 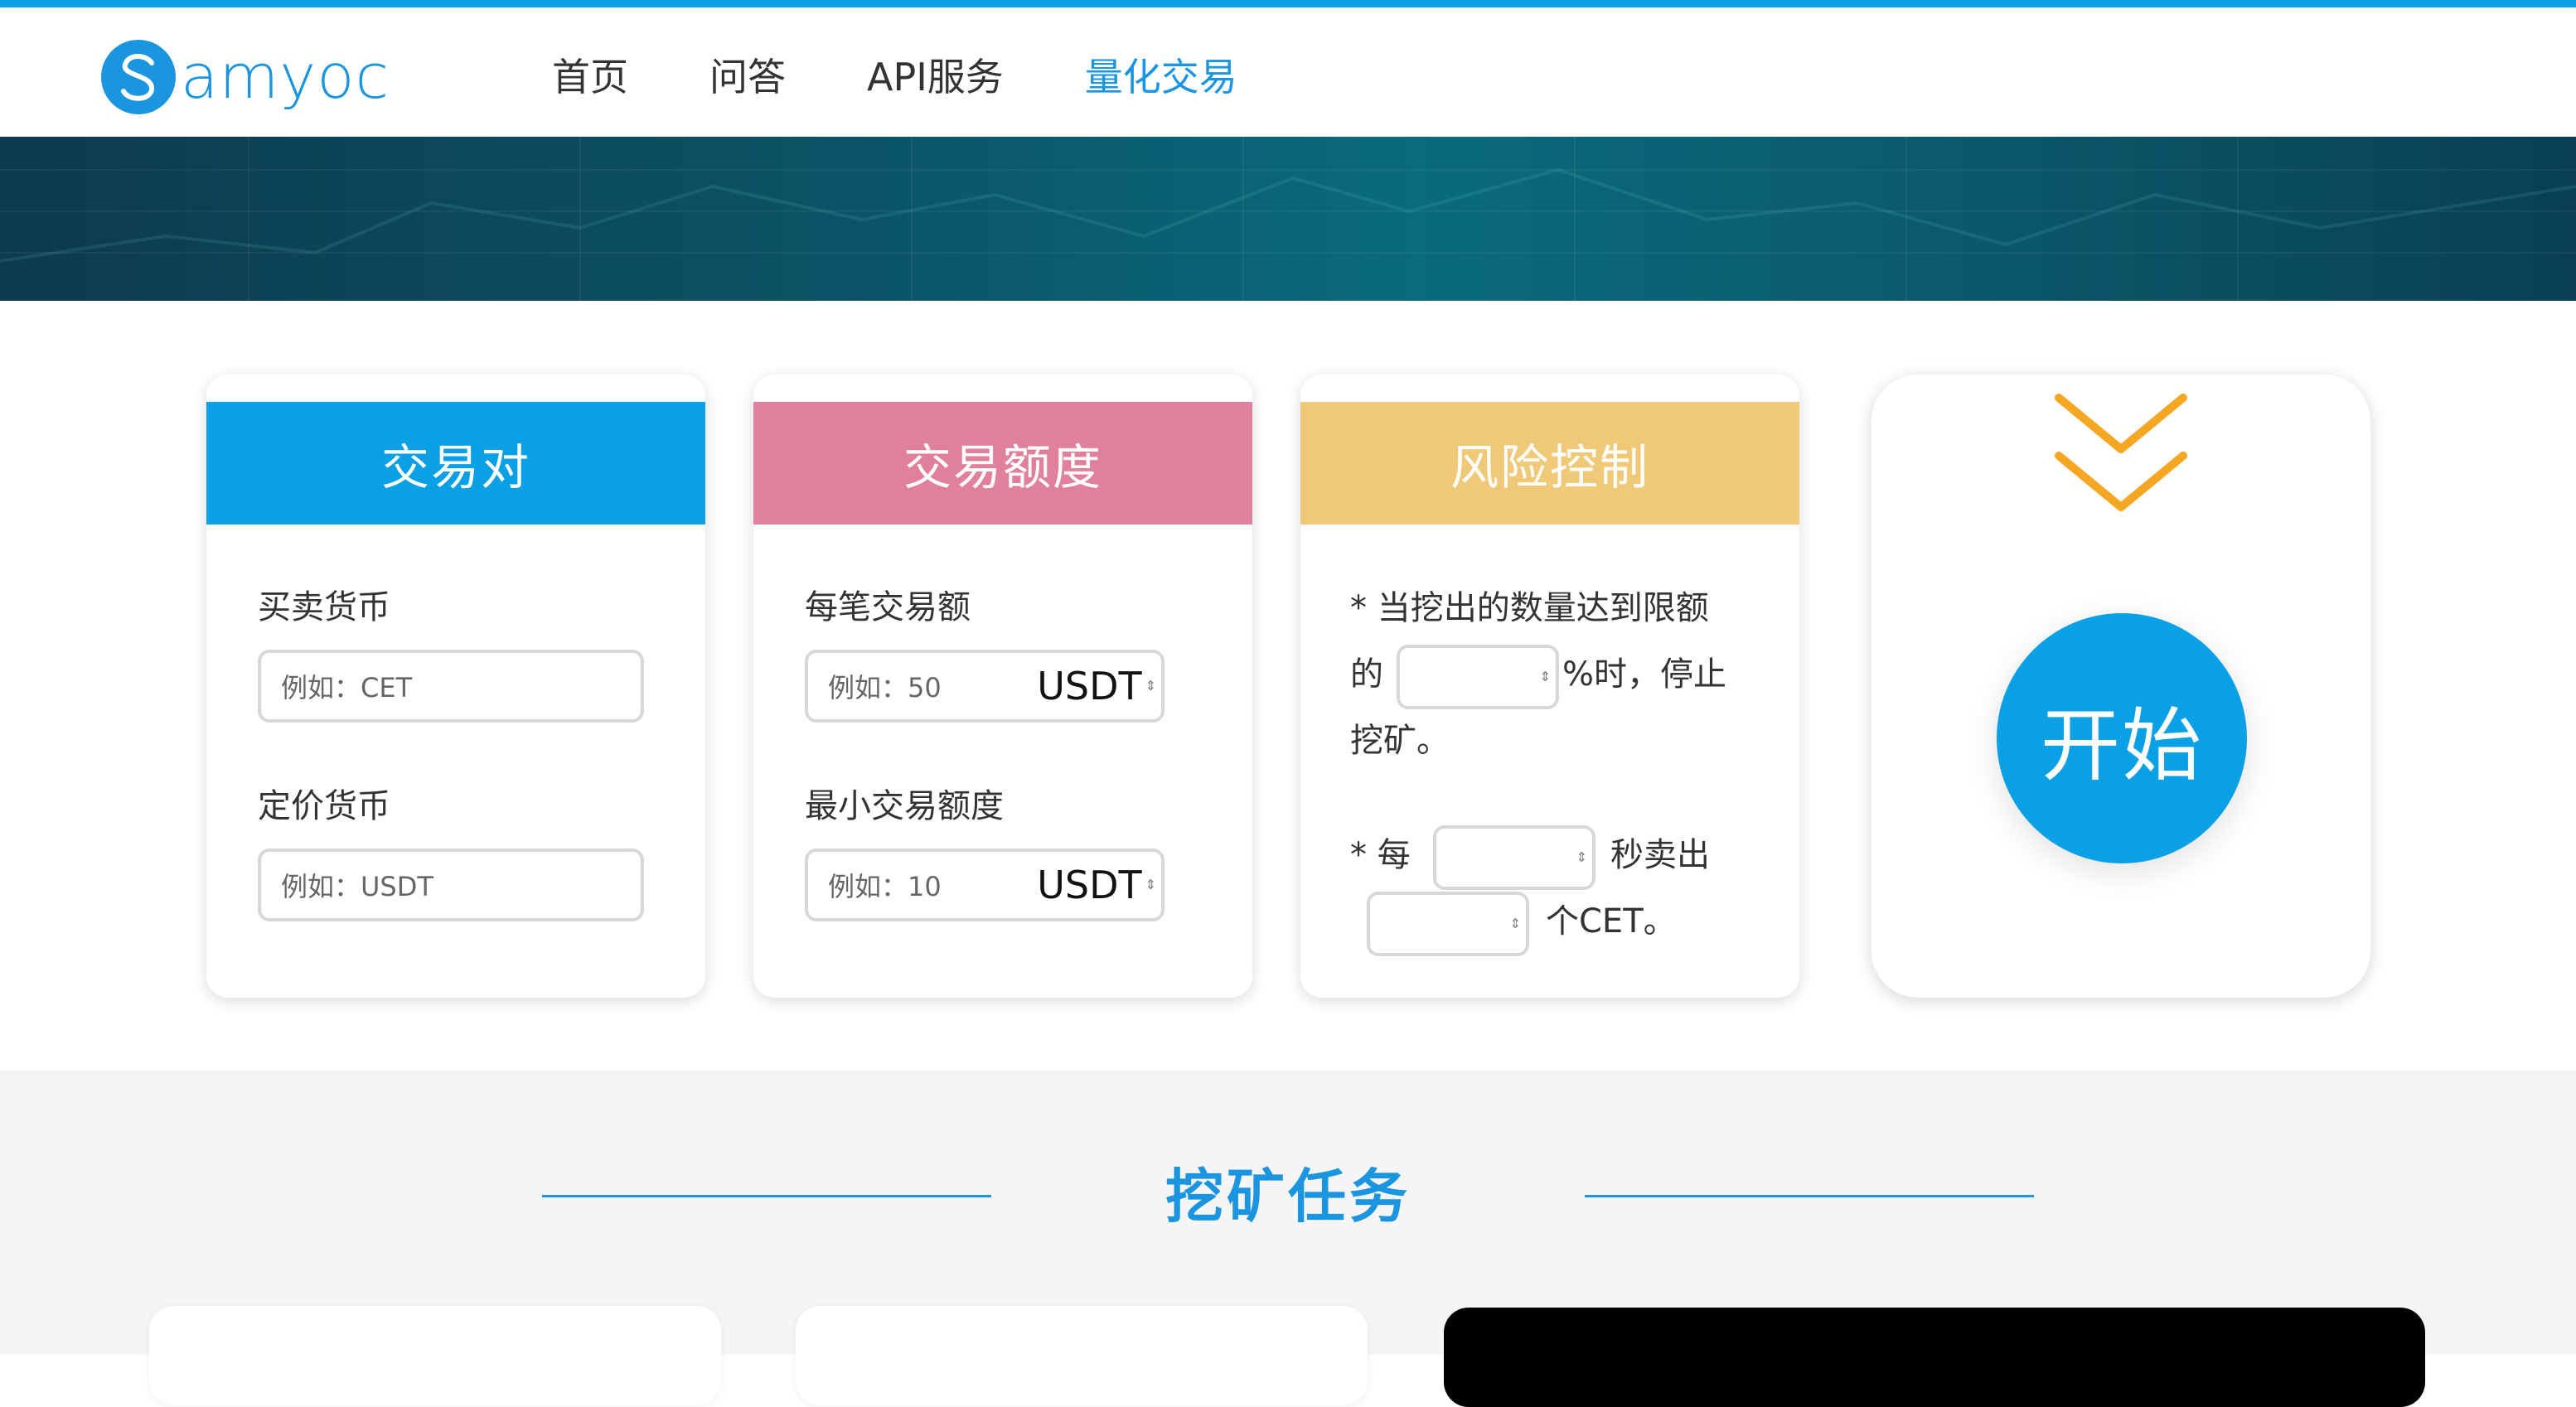 I want to click on rule2-suffix: 个CET。, so click(x=1611, y=921).